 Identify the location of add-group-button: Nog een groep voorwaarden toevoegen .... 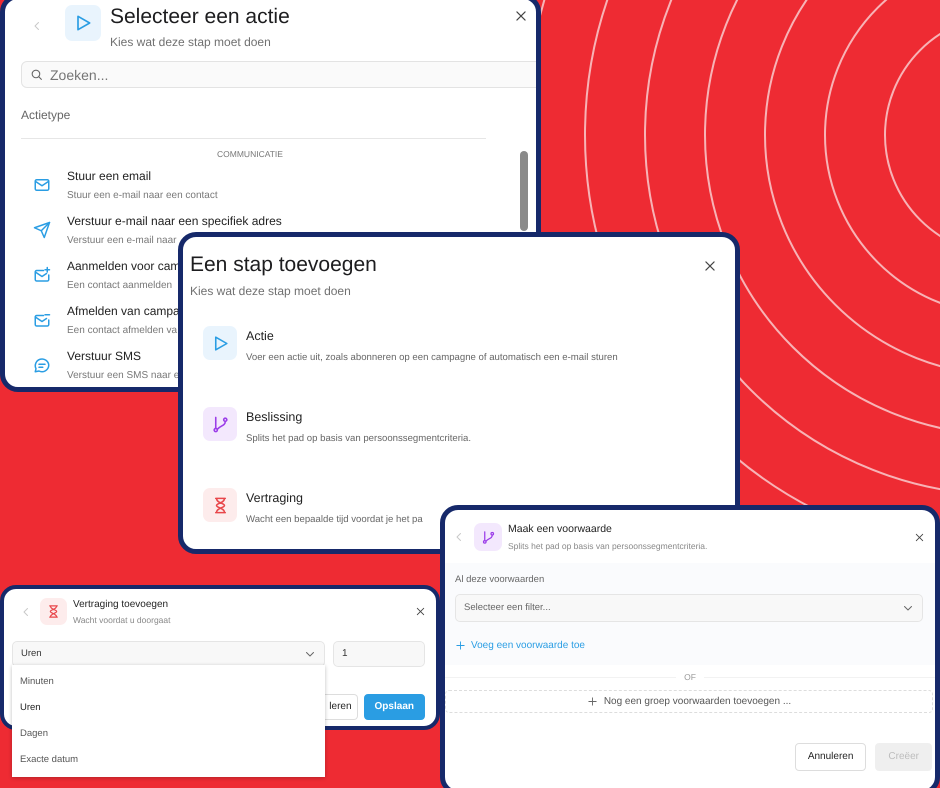
(689, 701).